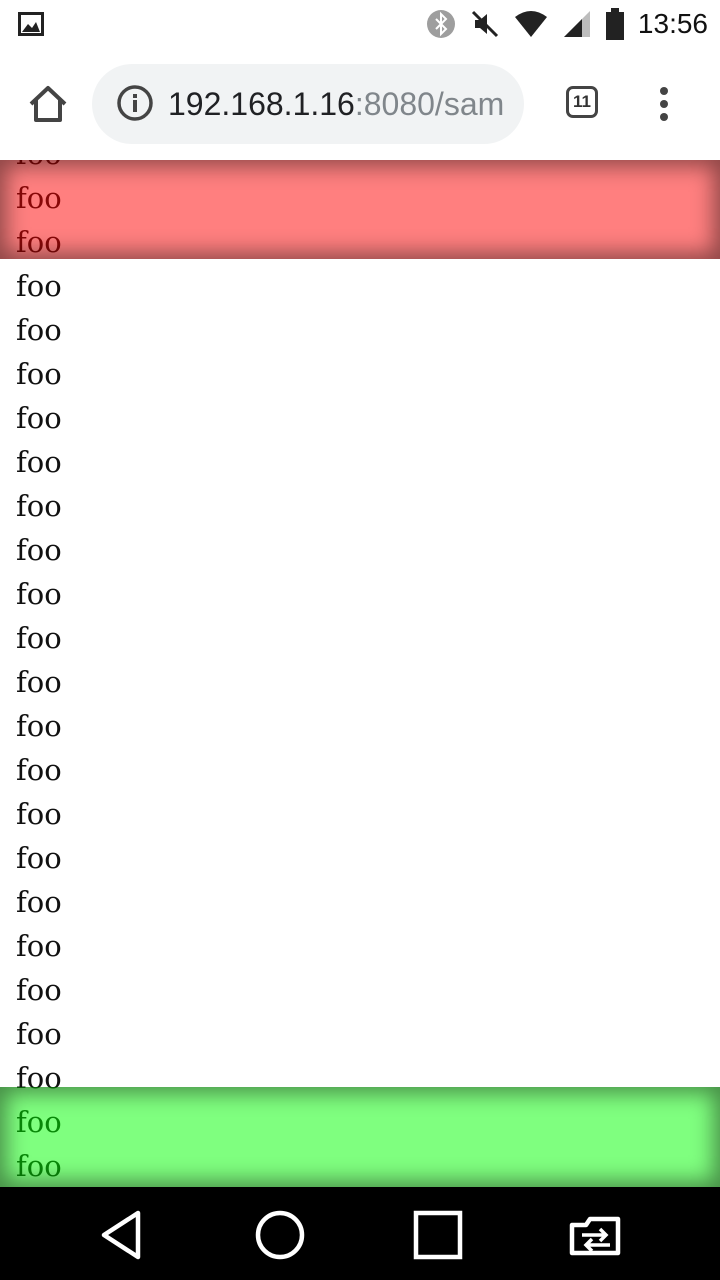 The height and width of the screenshot is (1280, 720). I want to click on home-icon, so click(48, 104).